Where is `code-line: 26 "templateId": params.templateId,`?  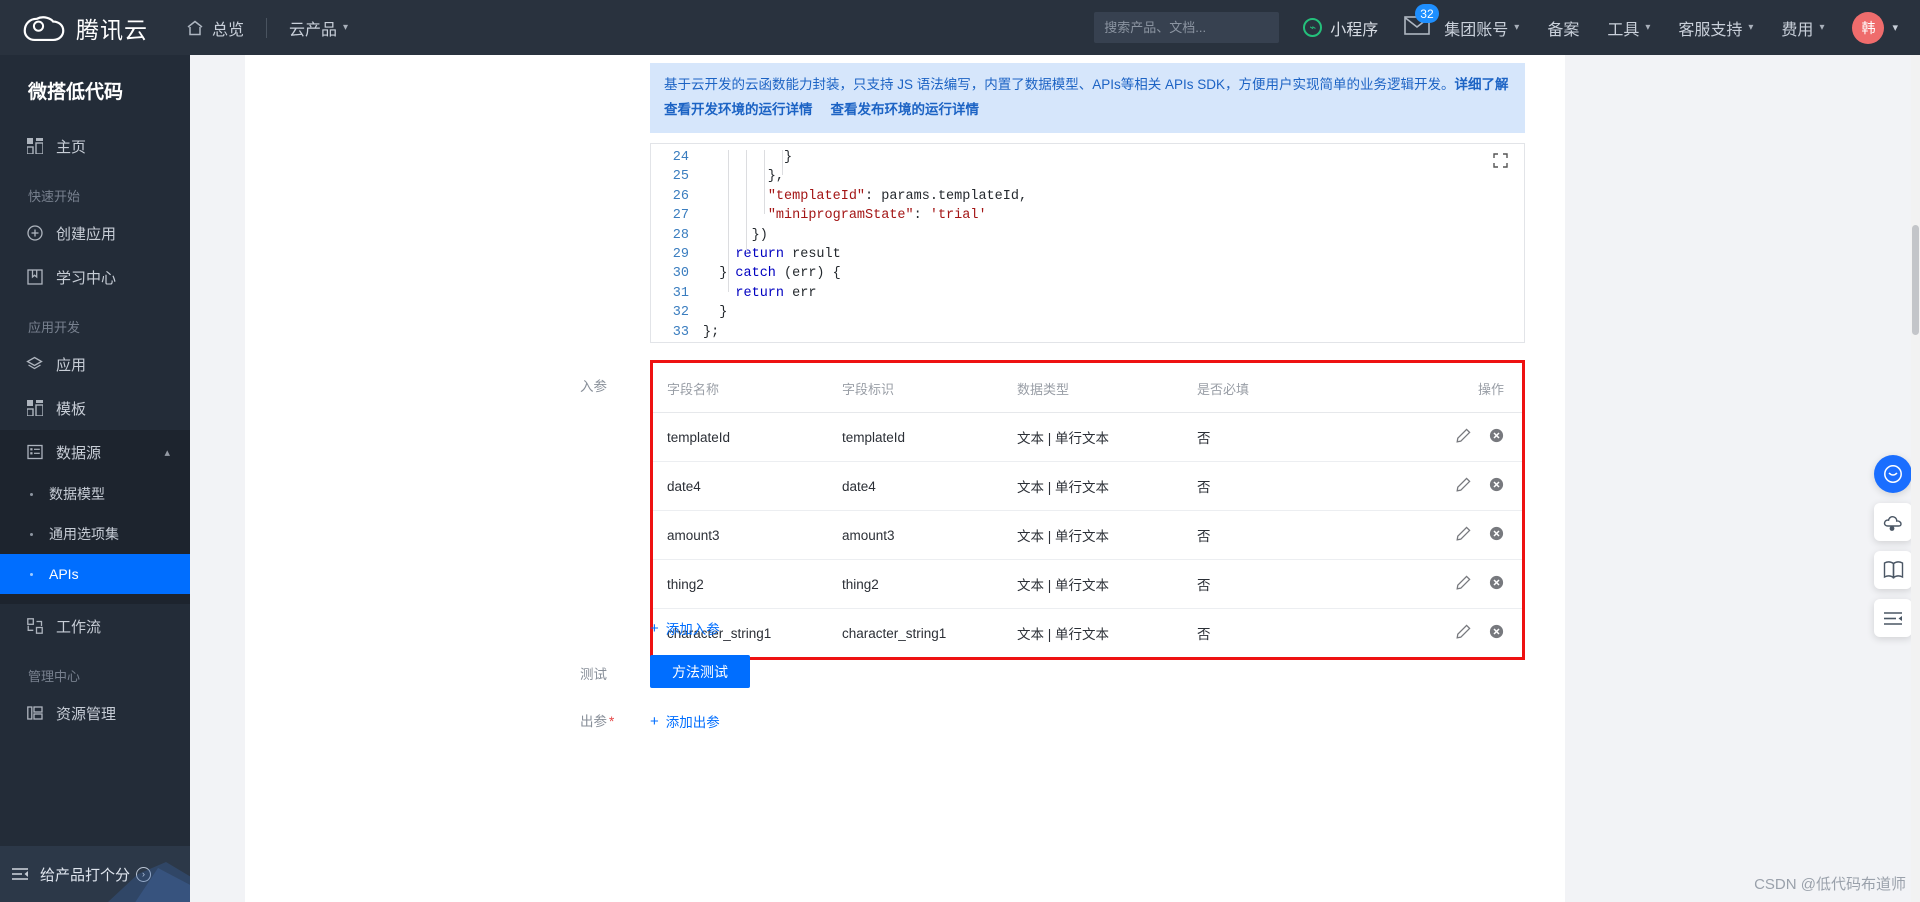
code-line: 26 "templateId": params.templateId, is located at coordinates (1087, 198).